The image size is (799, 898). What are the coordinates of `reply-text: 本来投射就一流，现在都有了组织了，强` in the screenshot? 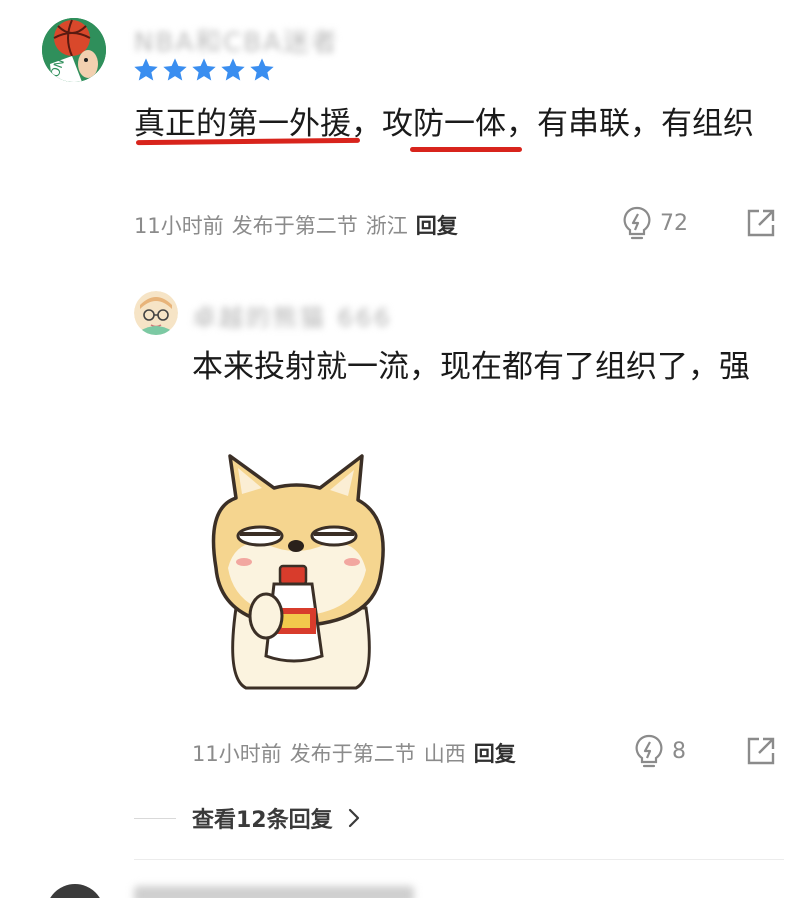 It's located at (471, 367).